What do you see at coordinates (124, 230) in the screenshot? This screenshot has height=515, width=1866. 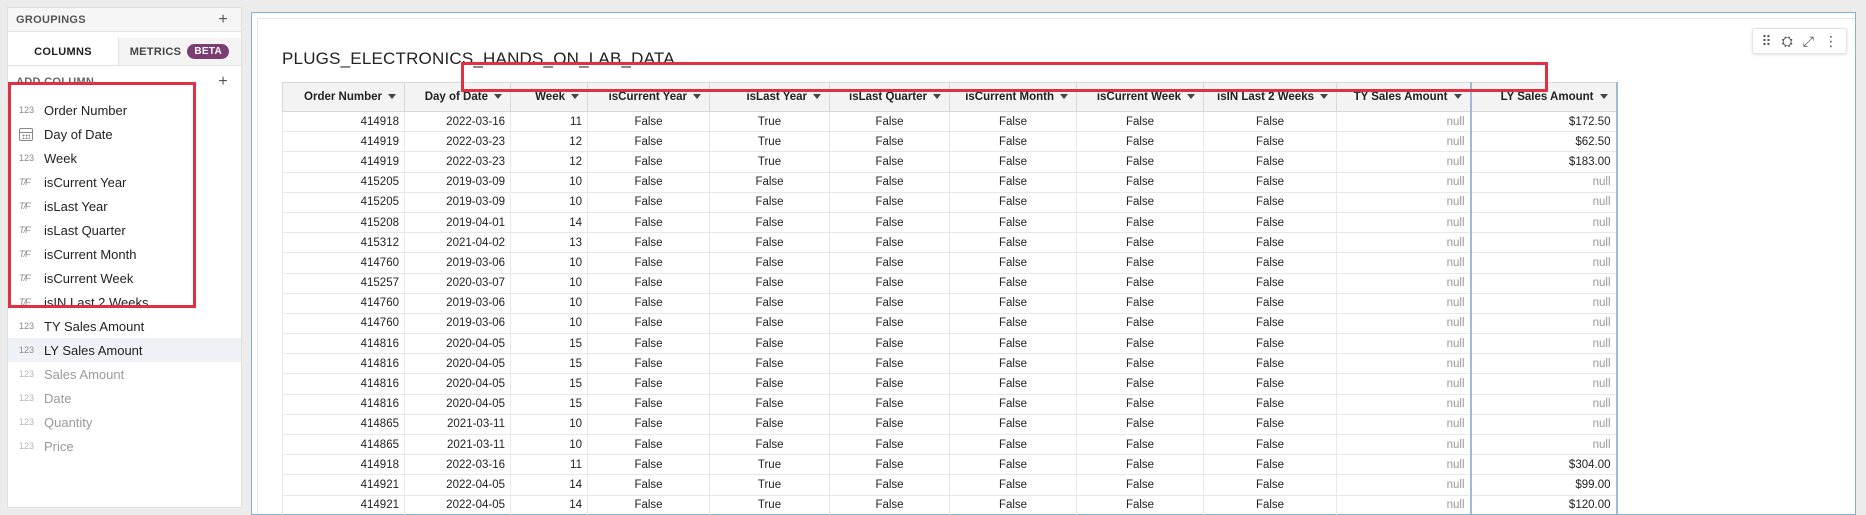 I see `column-item: T/F isLast Quarter` at bounding box center [124, 230].